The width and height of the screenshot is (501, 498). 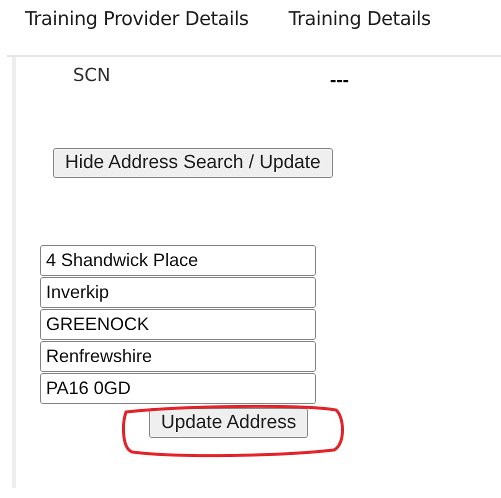 I want to click on field-value: ---, so click(x=339, y=81).